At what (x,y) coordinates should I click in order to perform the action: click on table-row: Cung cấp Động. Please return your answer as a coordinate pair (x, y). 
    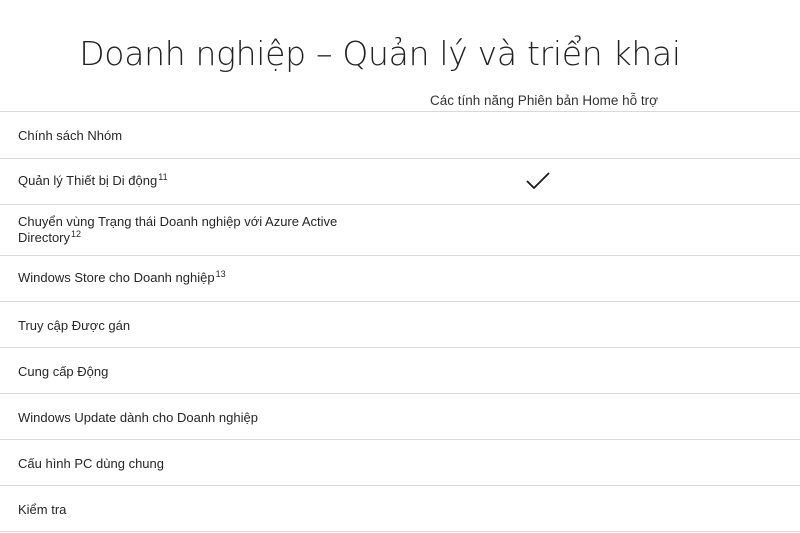
    Looking at the image, I should click on (400, 370).